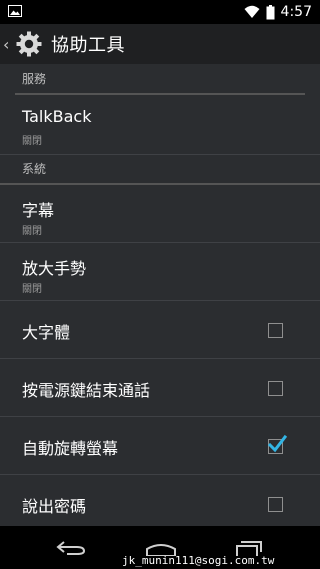 Image resolution: width=320 pixels, height=569 pixels. I want to click on setting-label: 自動旋轉螢幕, so click(70, 448).